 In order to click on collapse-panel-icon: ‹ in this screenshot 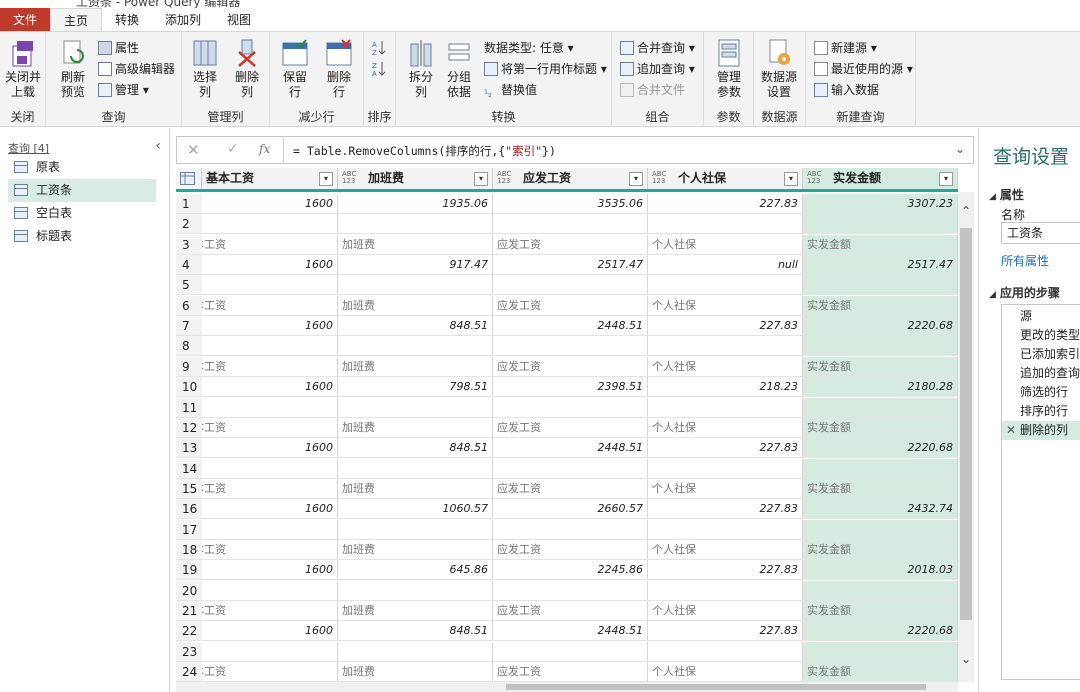, I will do `click(158, 146)`.